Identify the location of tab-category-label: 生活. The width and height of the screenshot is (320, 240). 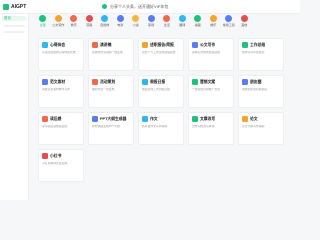
(166, 25).